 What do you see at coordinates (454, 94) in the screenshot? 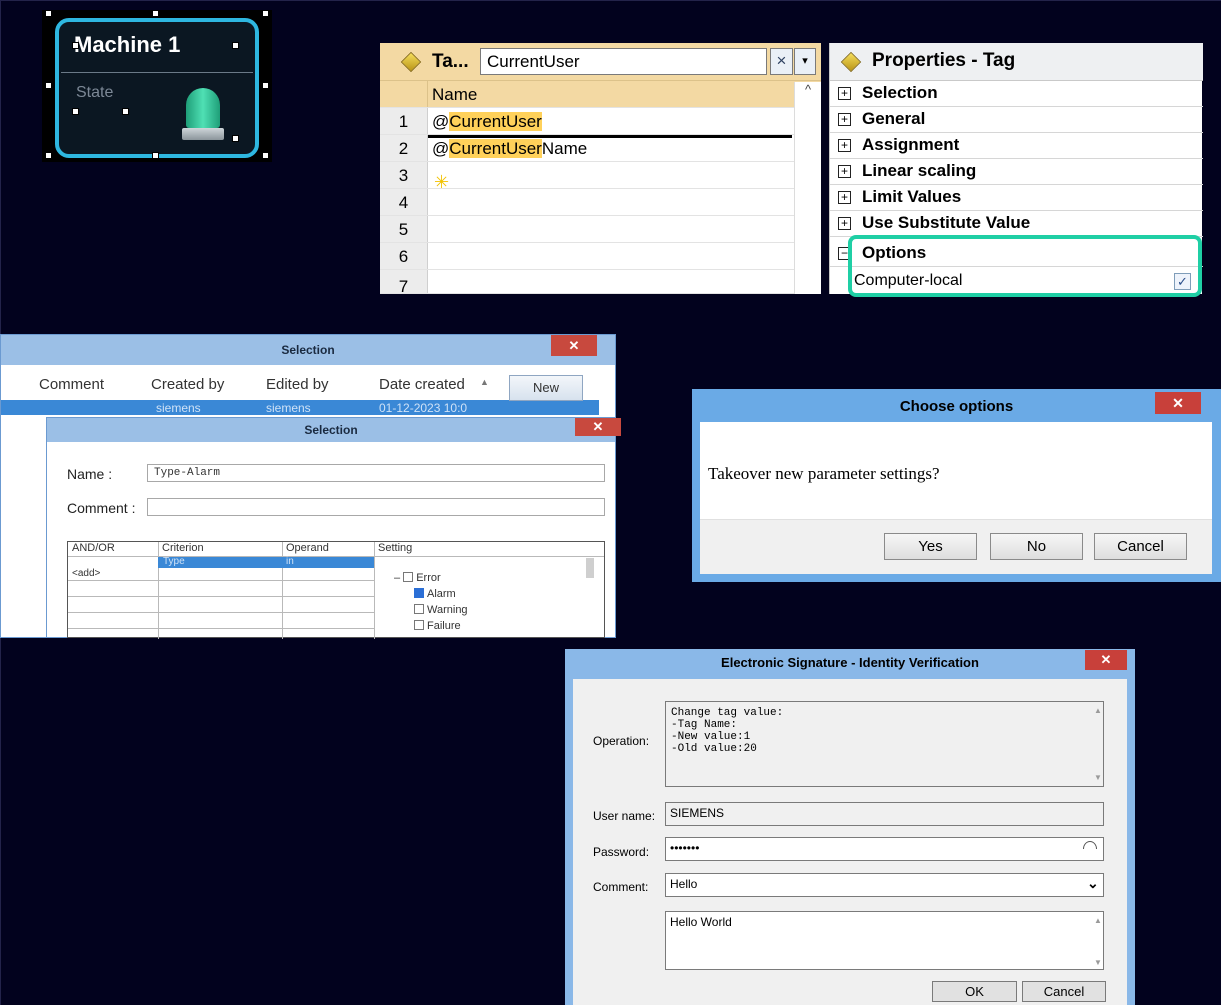
I see `column-name-header: Name` at bounding box center [454, 94].